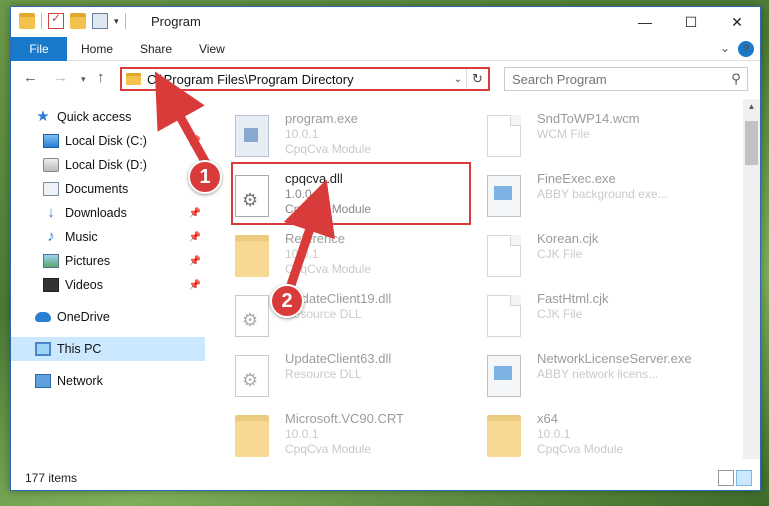  Describe the element at coordinates (335, 433) in the screenshot. I see `file-item: Microsoft.VC90.CRT 10.0.1 CpqCva Module` at that location.